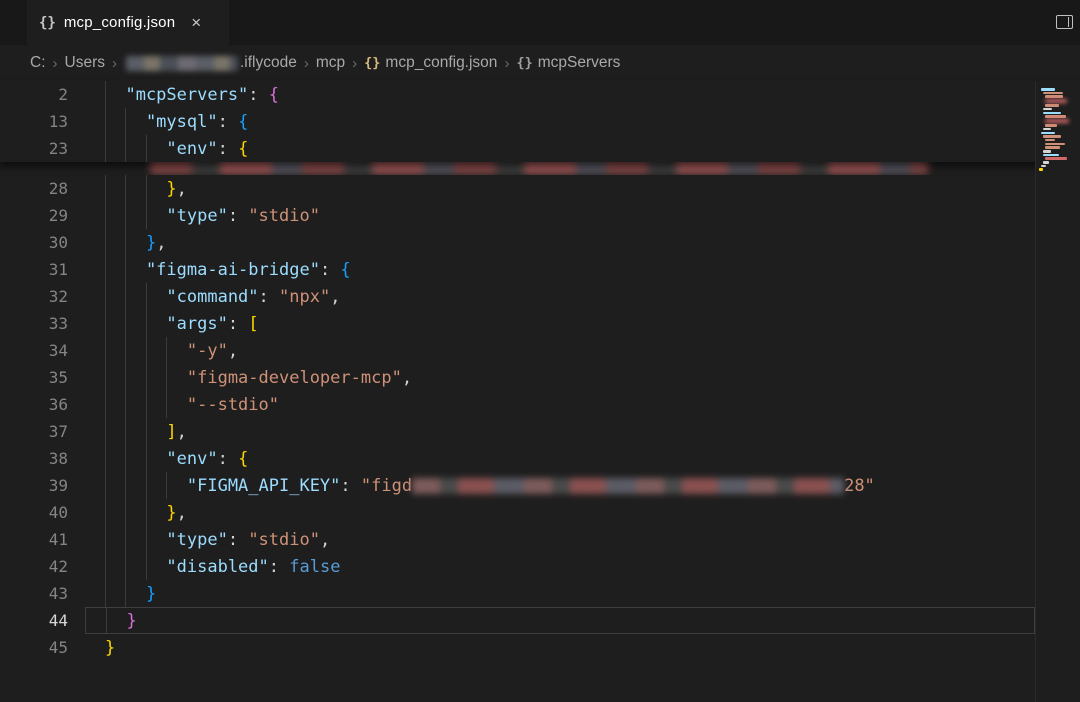 The height and width of the screenshot is (702, 1080). Describe the element at coordinates (268, 63) in the screenshot. I see `breadcrumb-item--iflycode: .iflycode` at that location.